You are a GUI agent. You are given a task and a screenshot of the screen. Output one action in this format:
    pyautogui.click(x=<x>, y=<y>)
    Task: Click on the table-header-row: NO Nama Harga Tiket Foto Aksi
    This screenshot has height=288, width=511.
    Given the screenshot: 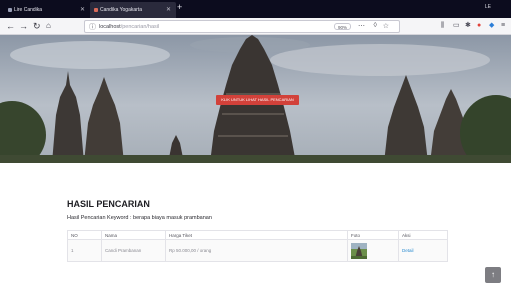 What is the action you would take?
    pyautogui.click(x=257, y=235)
    